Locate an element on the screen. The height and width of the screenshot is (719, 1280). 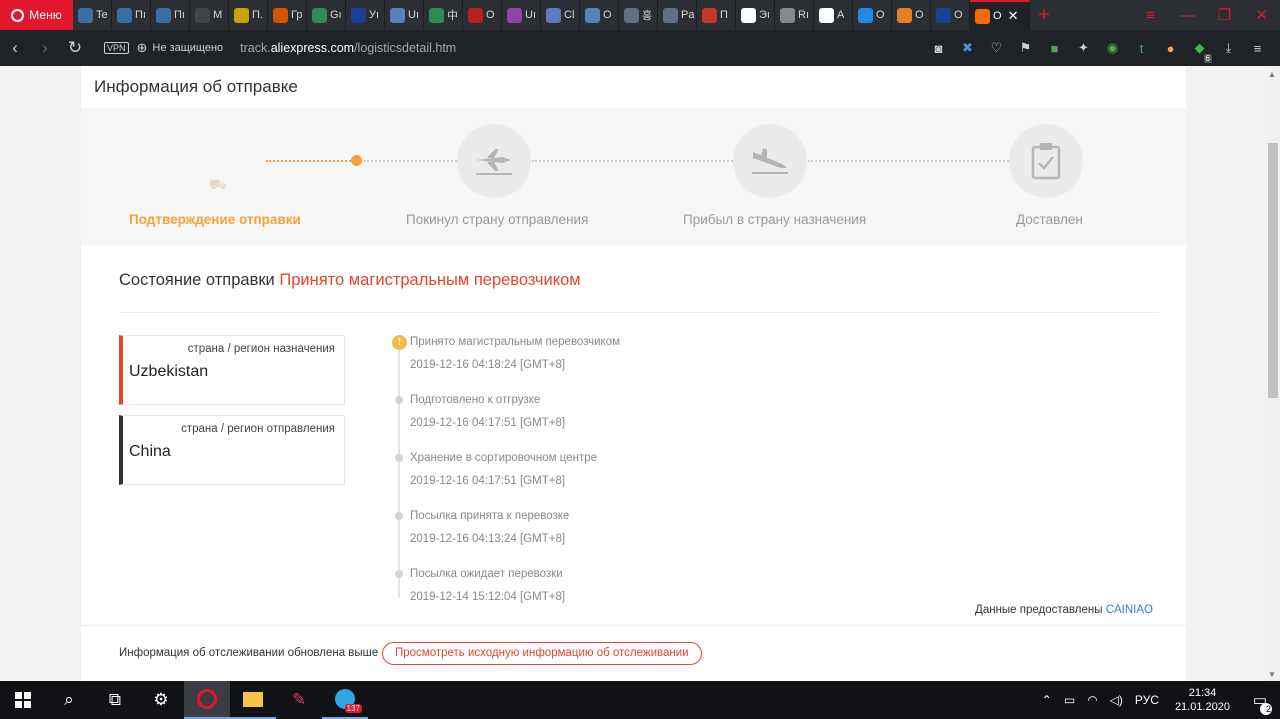
scroll-down-arrow-icon: ▼ is located at coordinates (1272, 674).